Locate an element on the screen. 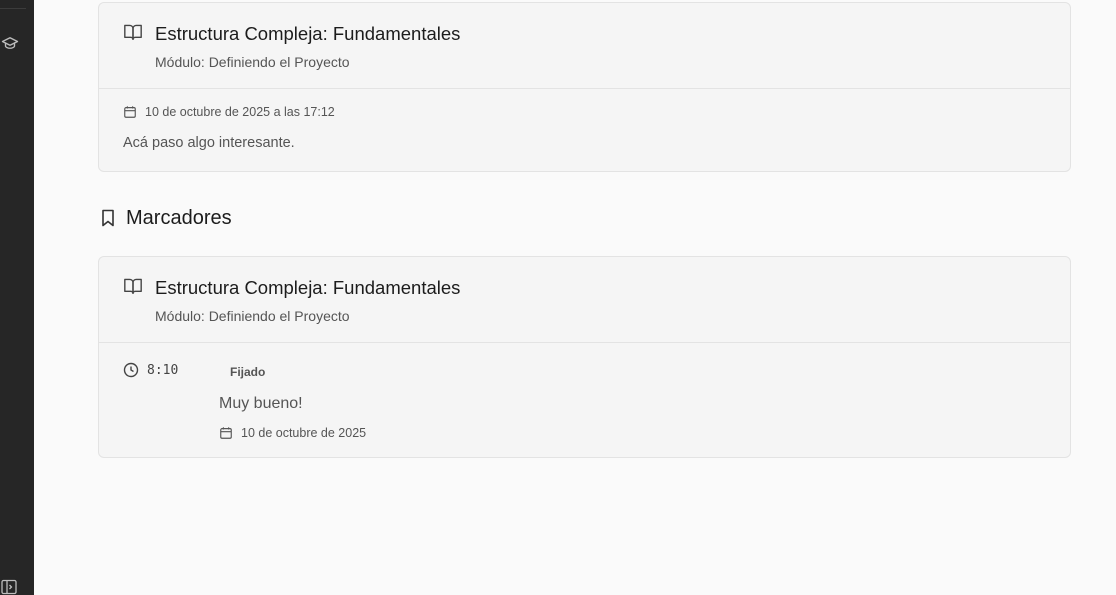 The image size is (1116, 595). clock-icon is located at coordinates (131, 370).